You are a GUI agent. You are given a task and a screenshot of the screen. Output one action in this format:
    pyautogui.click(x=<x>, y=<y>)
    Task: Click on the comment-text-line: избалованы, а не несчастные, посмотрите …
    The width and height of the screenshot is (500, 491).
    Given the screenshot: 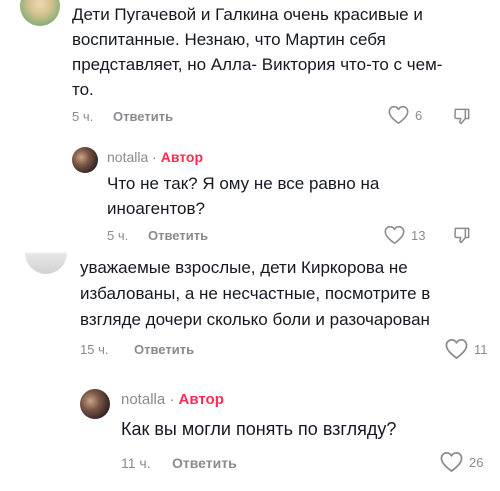 What is the action you would take?
    pyautogui.click(x=255, y=293)
    